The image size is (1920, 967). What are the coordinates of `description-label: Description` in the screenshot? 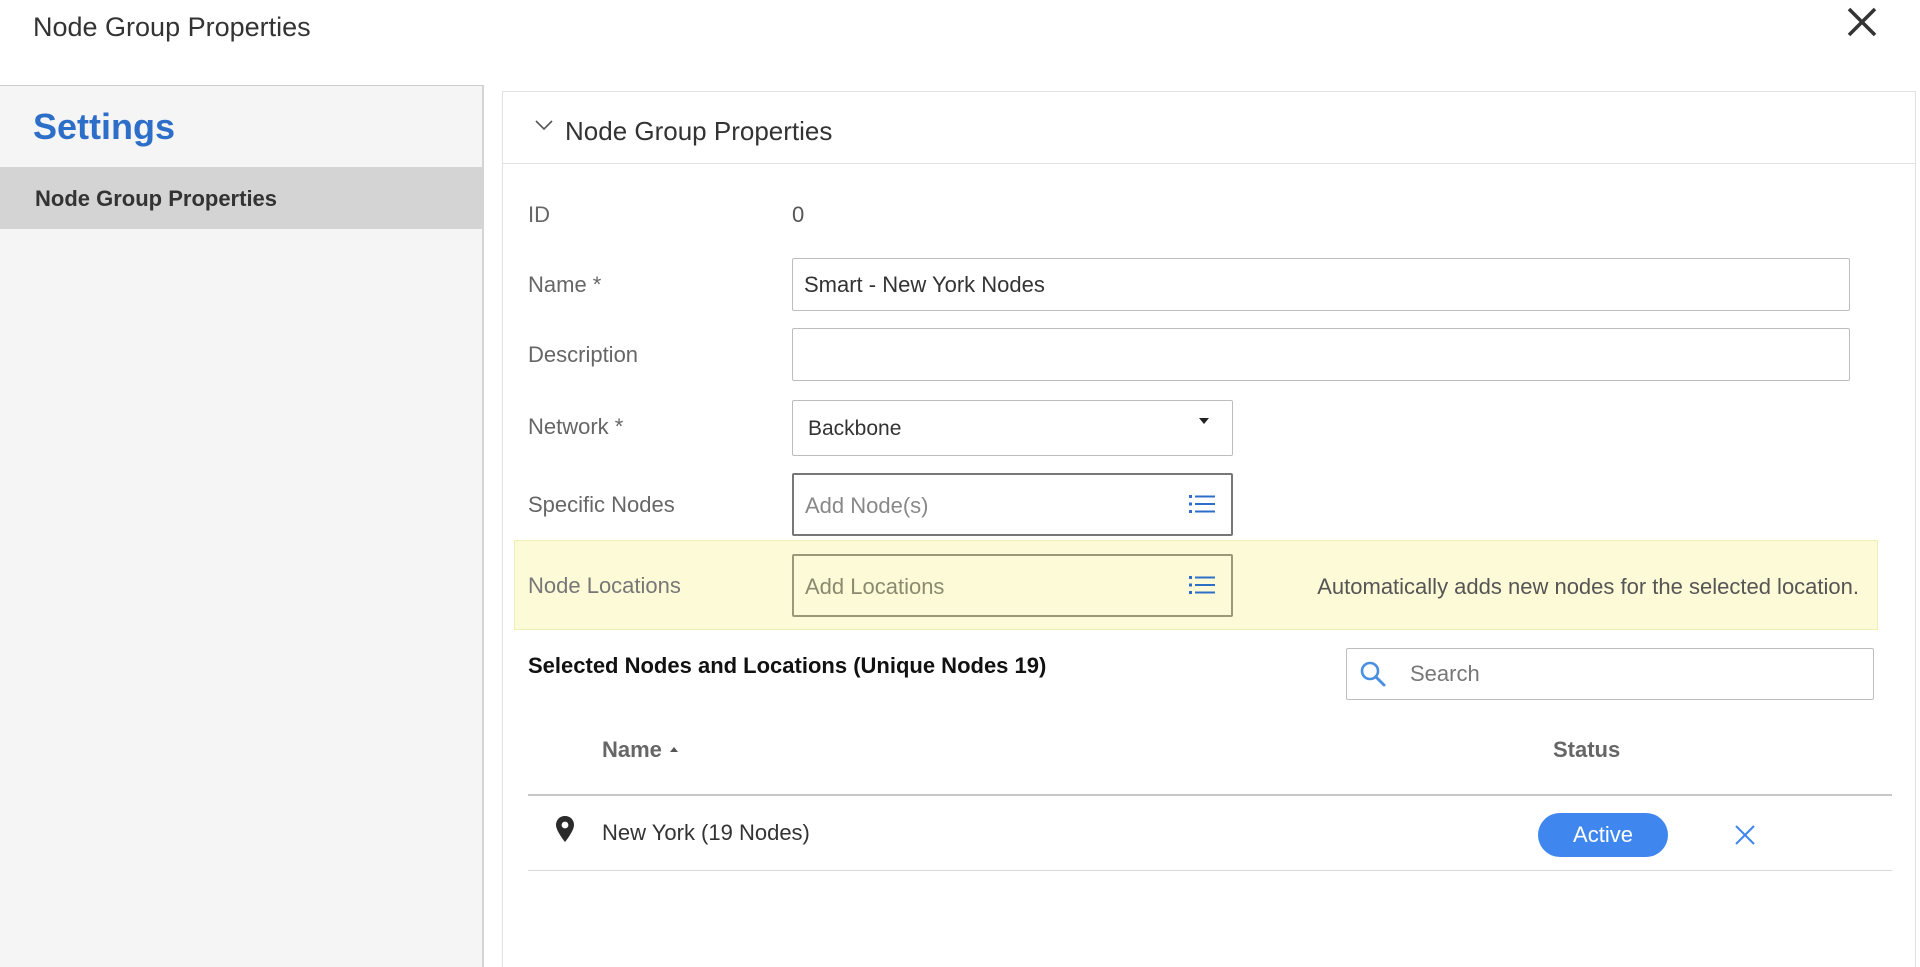 It's located at (583, 354).